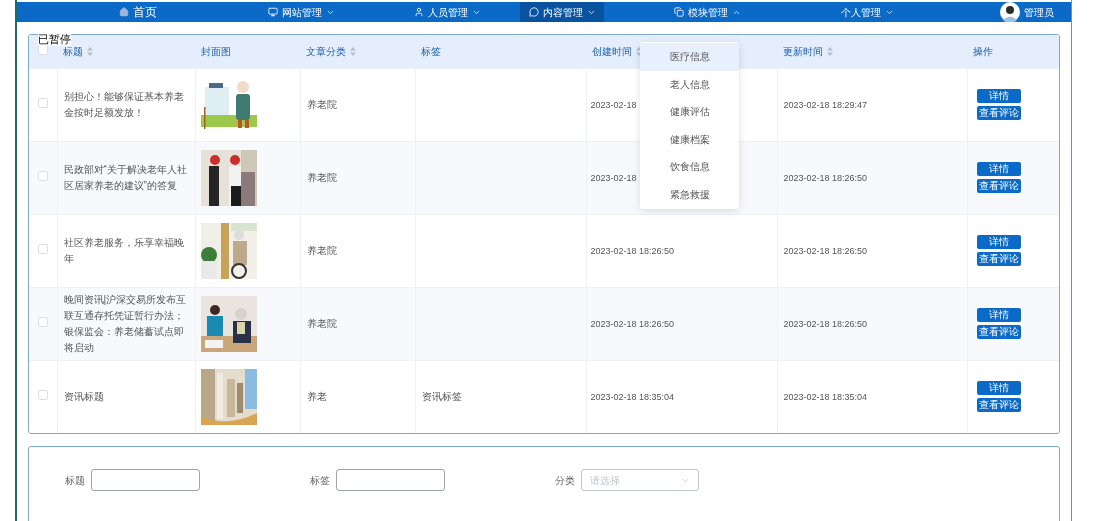  What do you see at coordinates (124, 12) in the screenshot?
I see `home-icon` at bounding box center [124, 12].